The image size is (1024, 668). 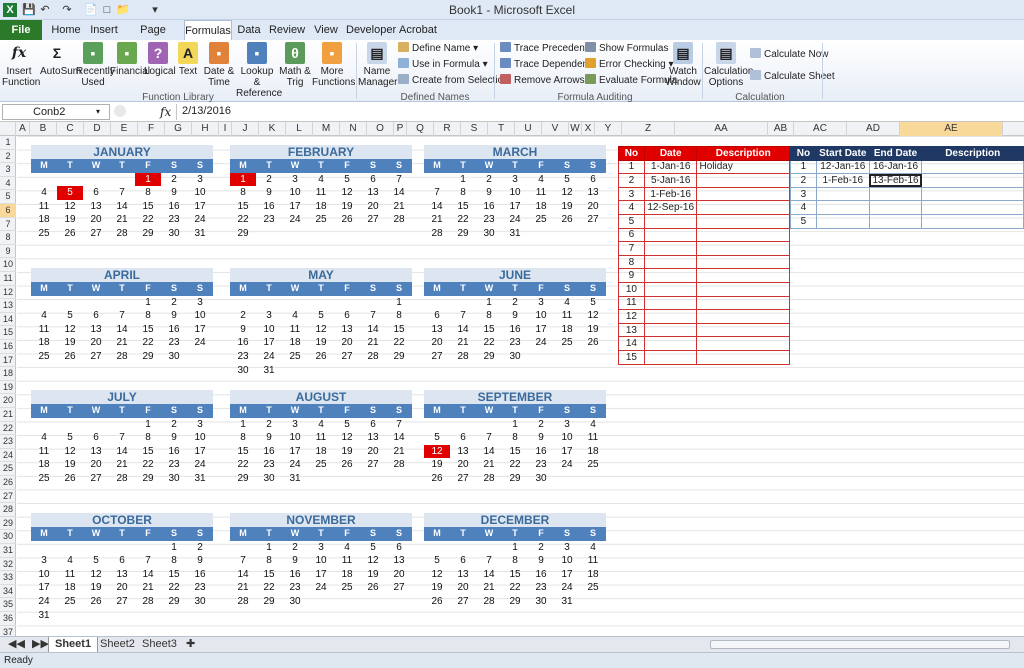 What do you see at coordinates (272, 129) in the screenshot?
I see `column-header: K` at bounding box center [272, 129].